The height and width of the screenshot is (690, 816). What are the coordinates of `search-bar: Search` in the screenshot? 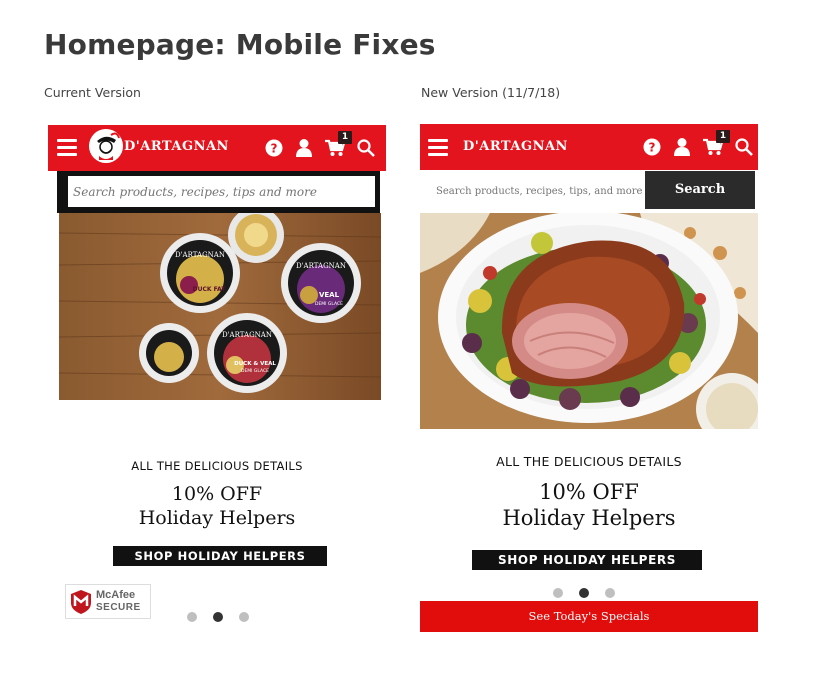 It's located at (589, 191).